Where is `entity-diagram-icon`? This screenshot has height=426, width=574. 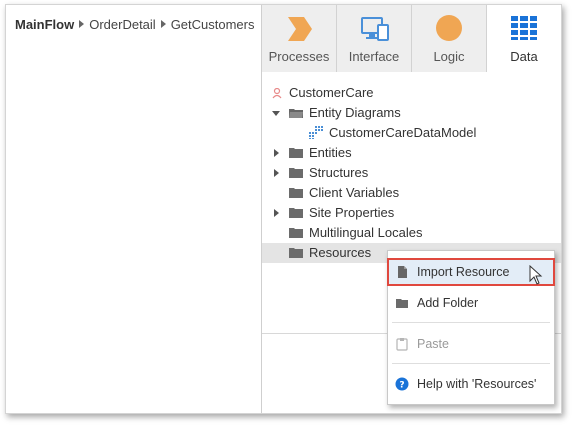
entity-diagram-icon is located at coordinates (316, 132).